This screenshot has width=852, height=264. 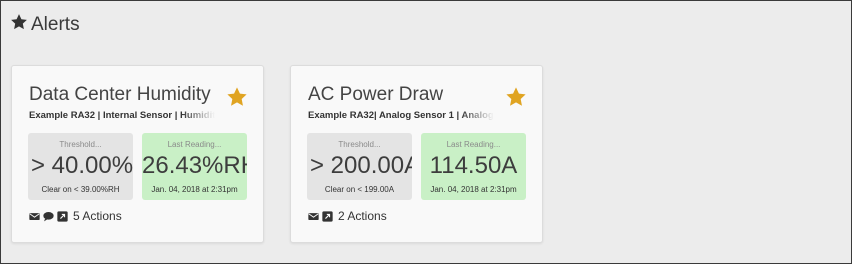 I want to click on chat-bubble-icon, so click(x=48, y=216).